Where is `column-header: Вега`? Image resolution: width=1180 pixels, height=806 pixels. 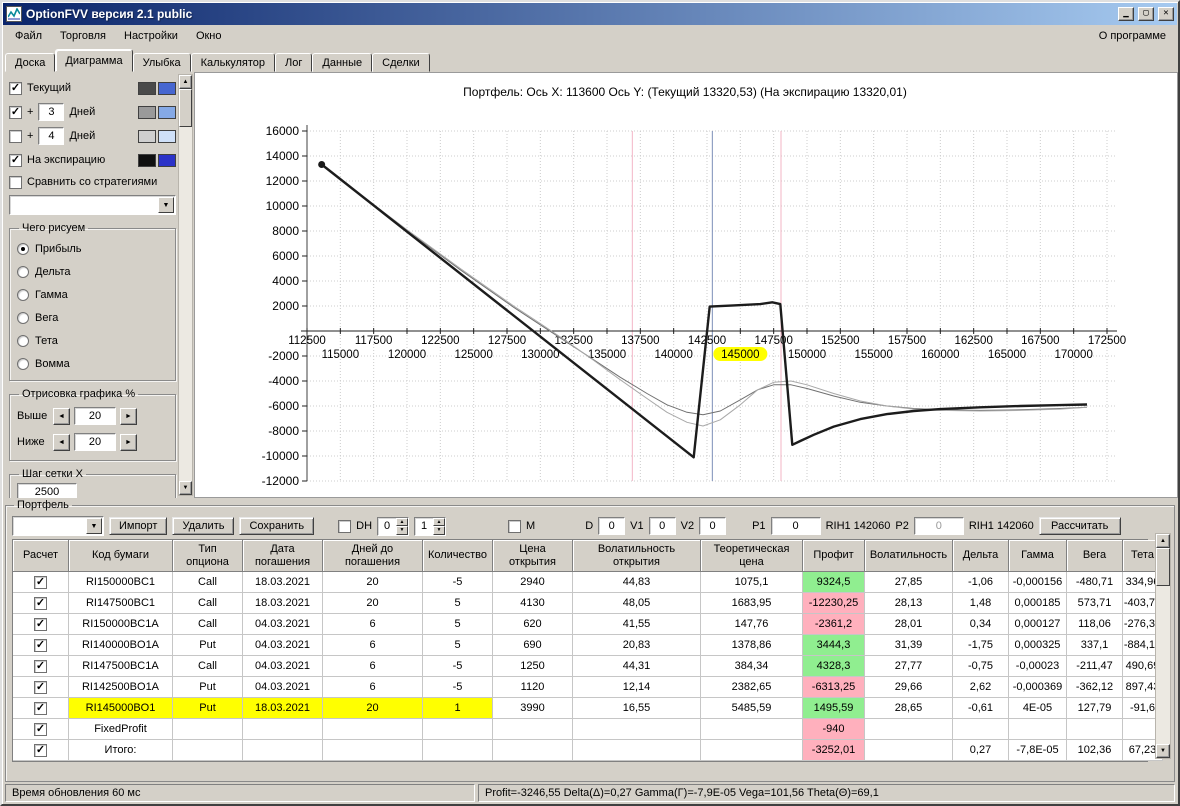
column-header: Вега is located at coordinates (1095, 556).